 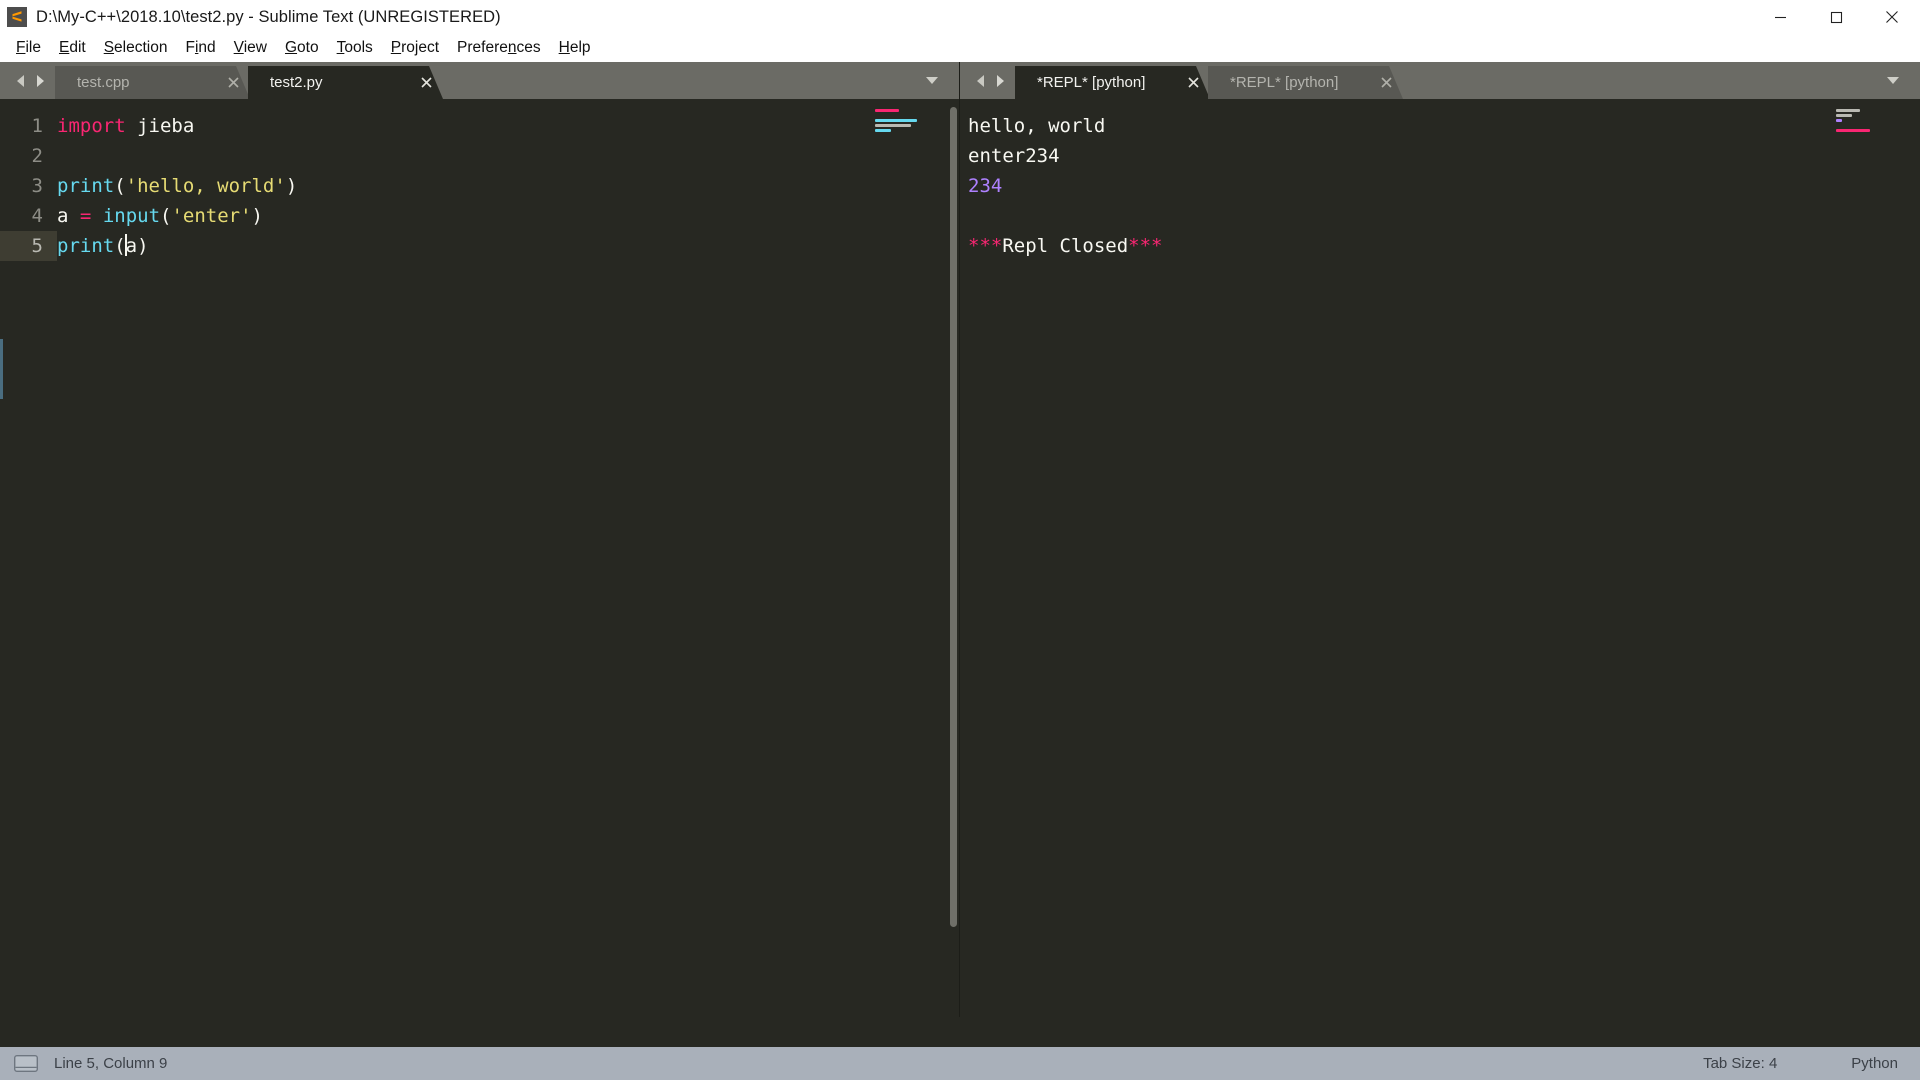 What do you see at coordinates (166, 126) in the screenshot?
I see `token: jieba` at bounding box center [166, 126].